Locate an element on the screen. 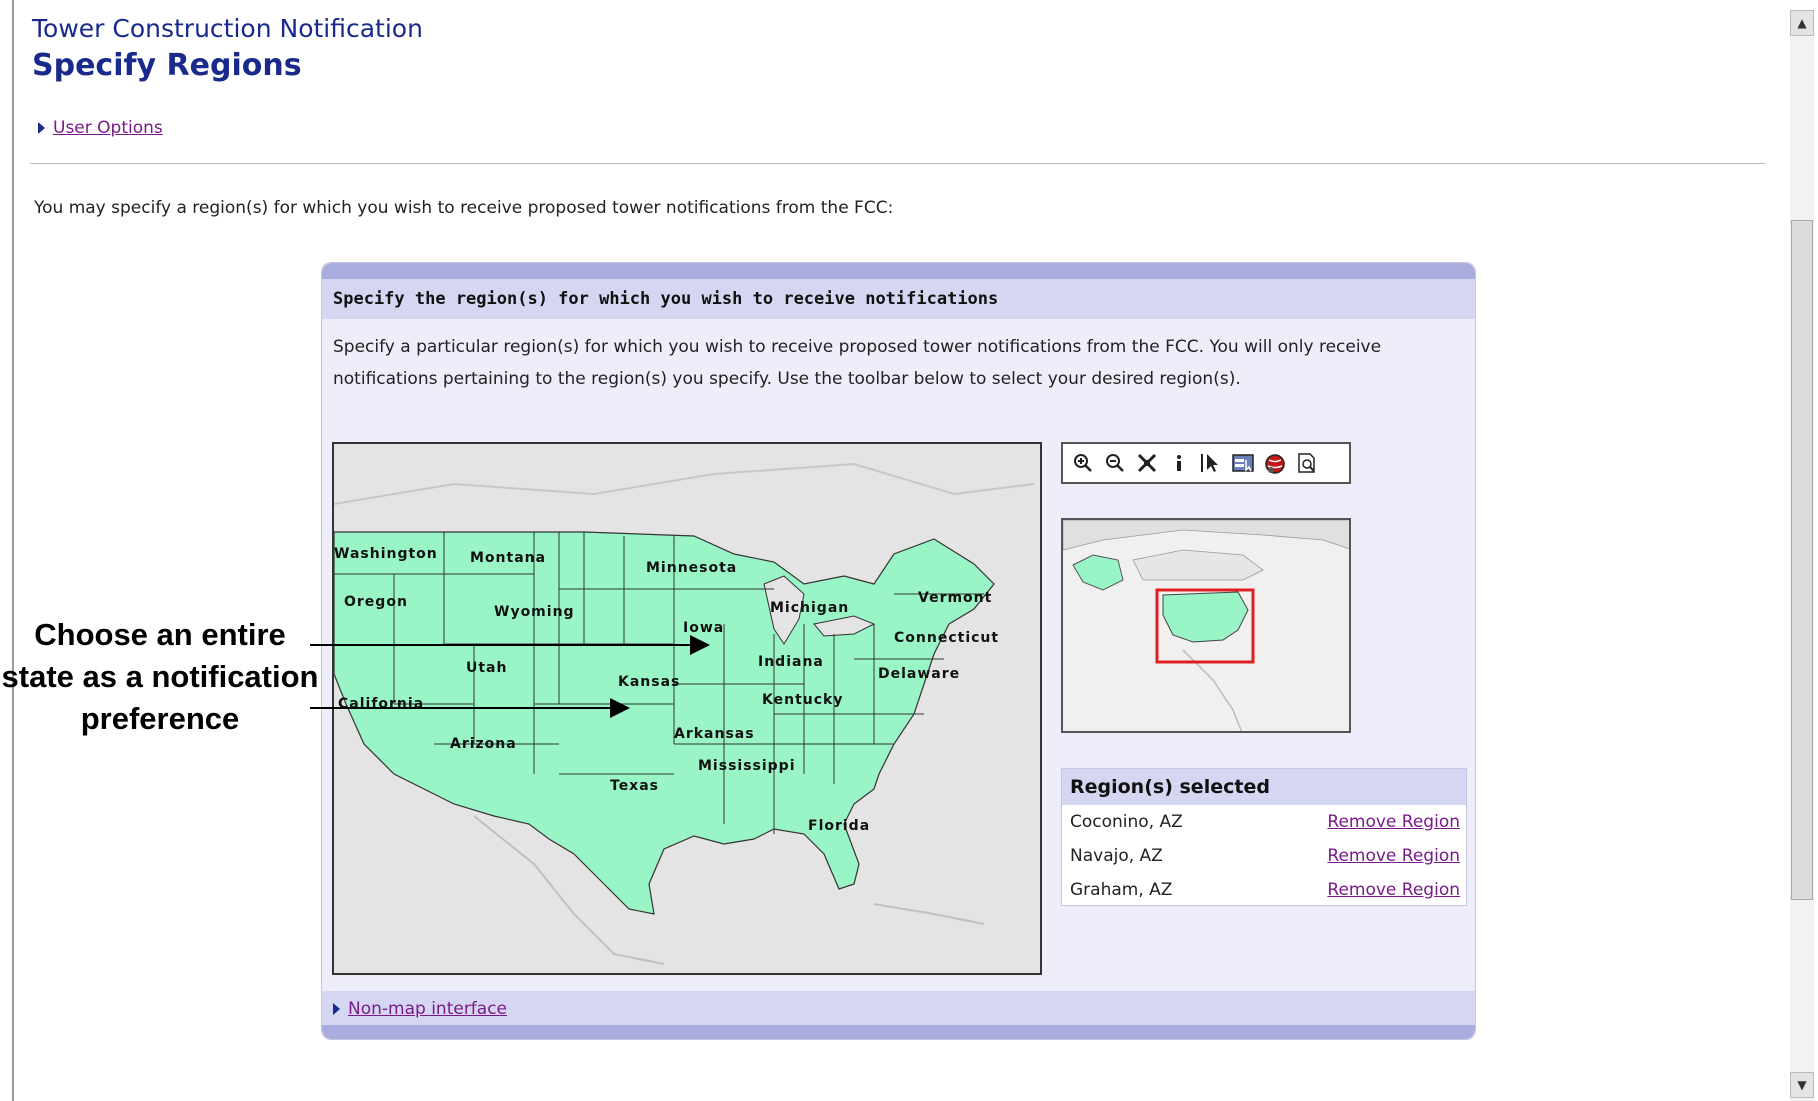  region-name: Graham, AZ is located at coordinates (1121, 890).